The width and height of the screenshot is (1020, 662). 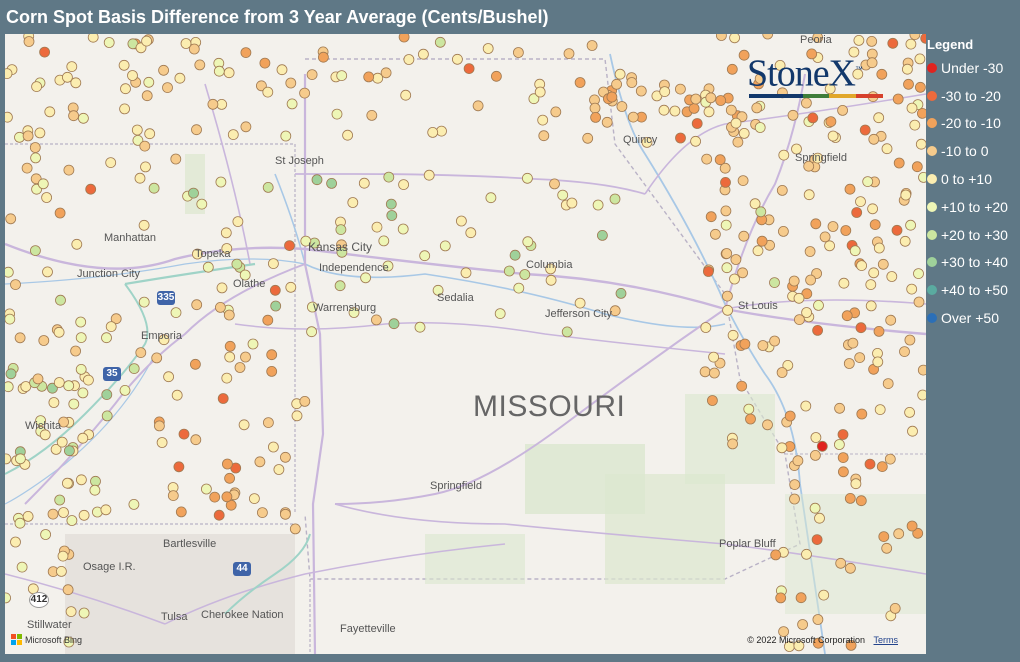 I want to click on interstate-shield: 335, so click(x=166, y=298).